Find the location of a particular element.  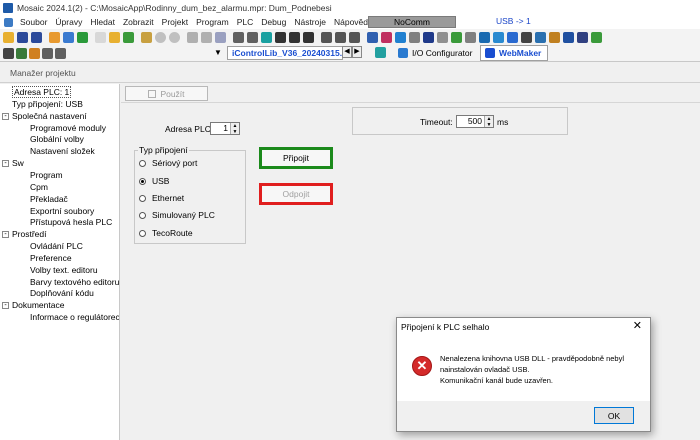

image-icon is located at coordinates (498, 37).